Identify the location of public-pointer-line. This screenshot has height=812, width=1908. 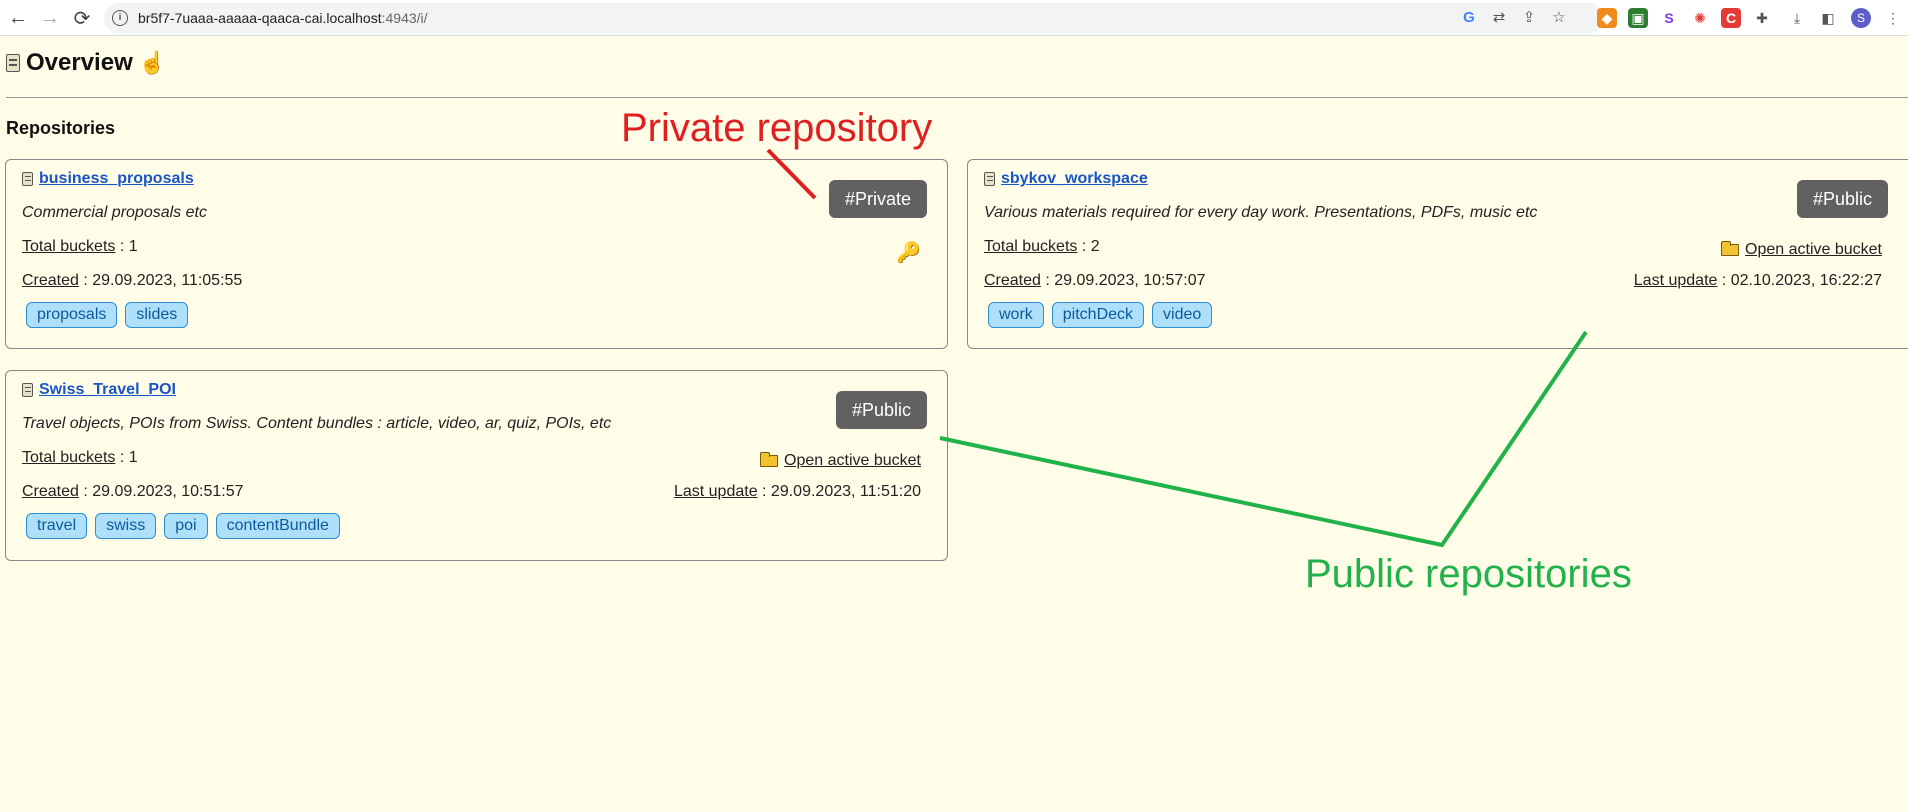
(1263, 439).